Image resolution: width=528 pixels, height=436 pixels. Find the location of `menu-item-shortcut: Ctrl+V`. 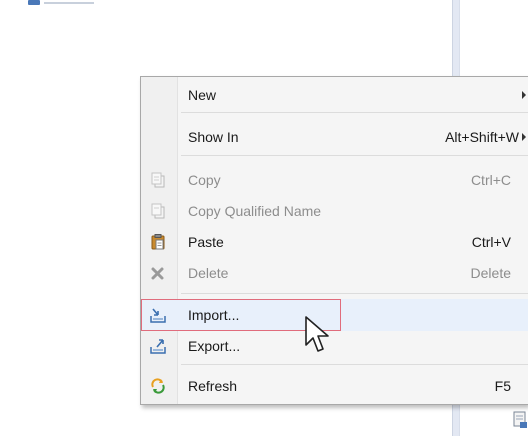

menu-item-shortcut: Ctrl+V is located at coordinates (491, 242).